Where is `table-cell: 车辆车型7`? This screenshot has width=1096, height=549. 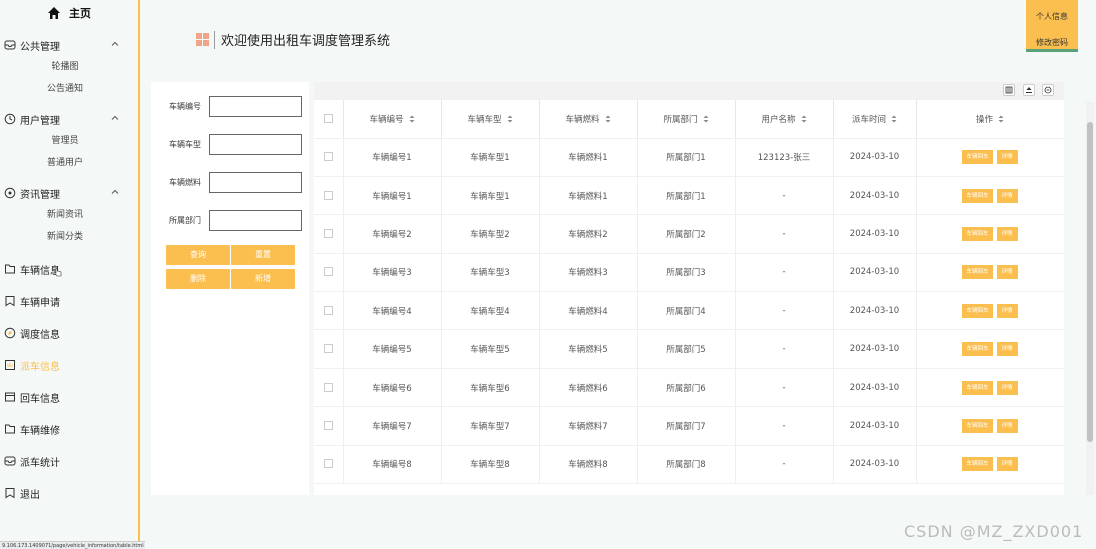 table-cell: 车辆车型7 is located at coordinates (490, 426).